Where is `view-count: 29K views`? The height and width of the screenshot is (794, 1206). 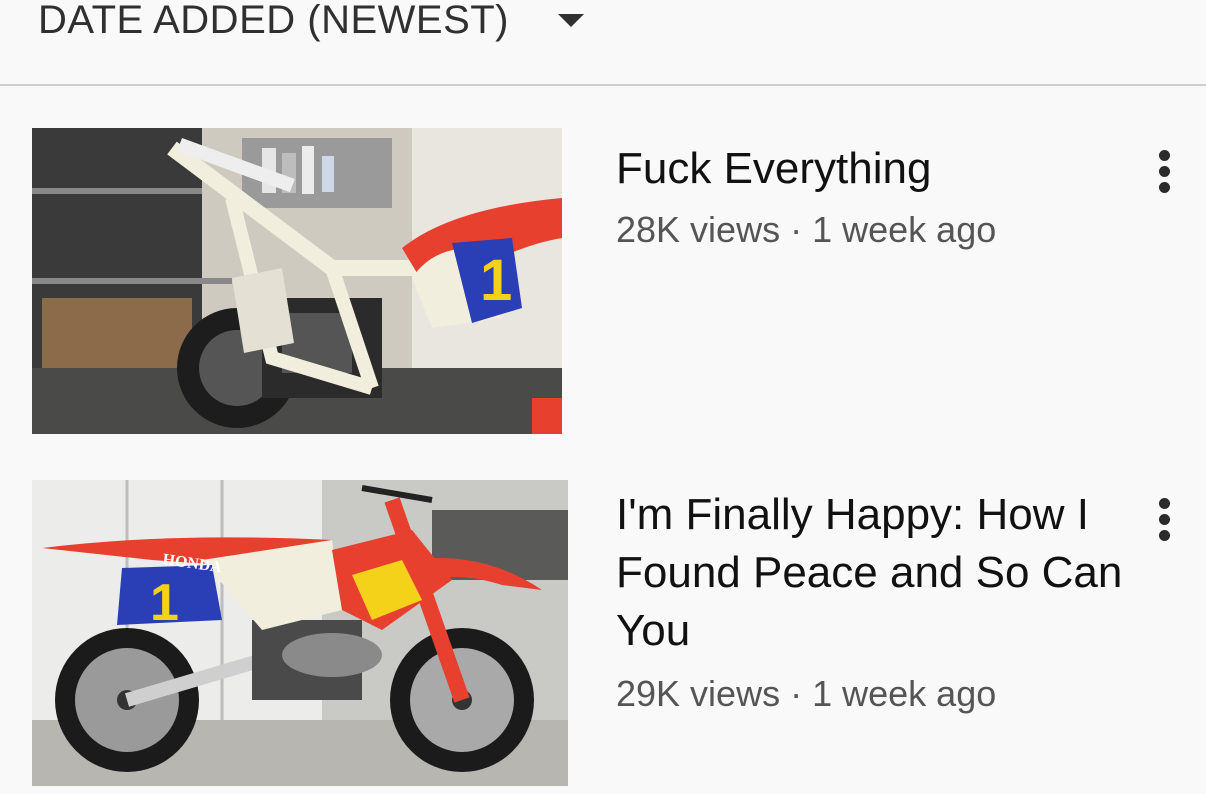 view-count: 29K views is located at coordinates (698, 693).